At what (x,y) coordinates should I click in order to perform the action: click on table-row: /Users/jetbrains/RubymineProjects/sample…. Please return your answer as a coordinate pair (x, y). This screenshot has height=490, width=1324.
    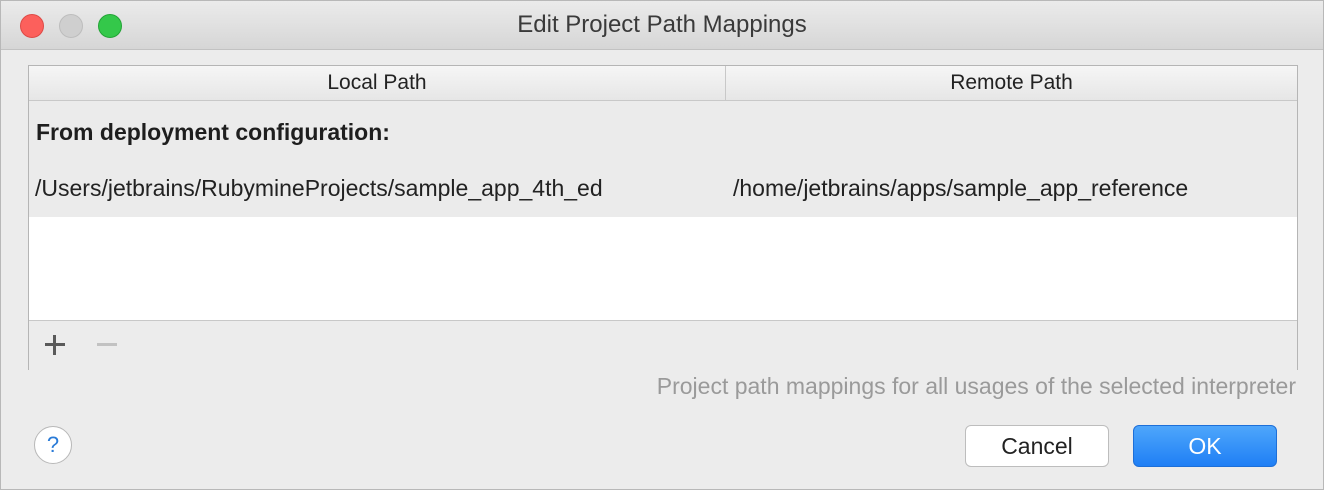
    Looking at the image, I should click on (663, 191).